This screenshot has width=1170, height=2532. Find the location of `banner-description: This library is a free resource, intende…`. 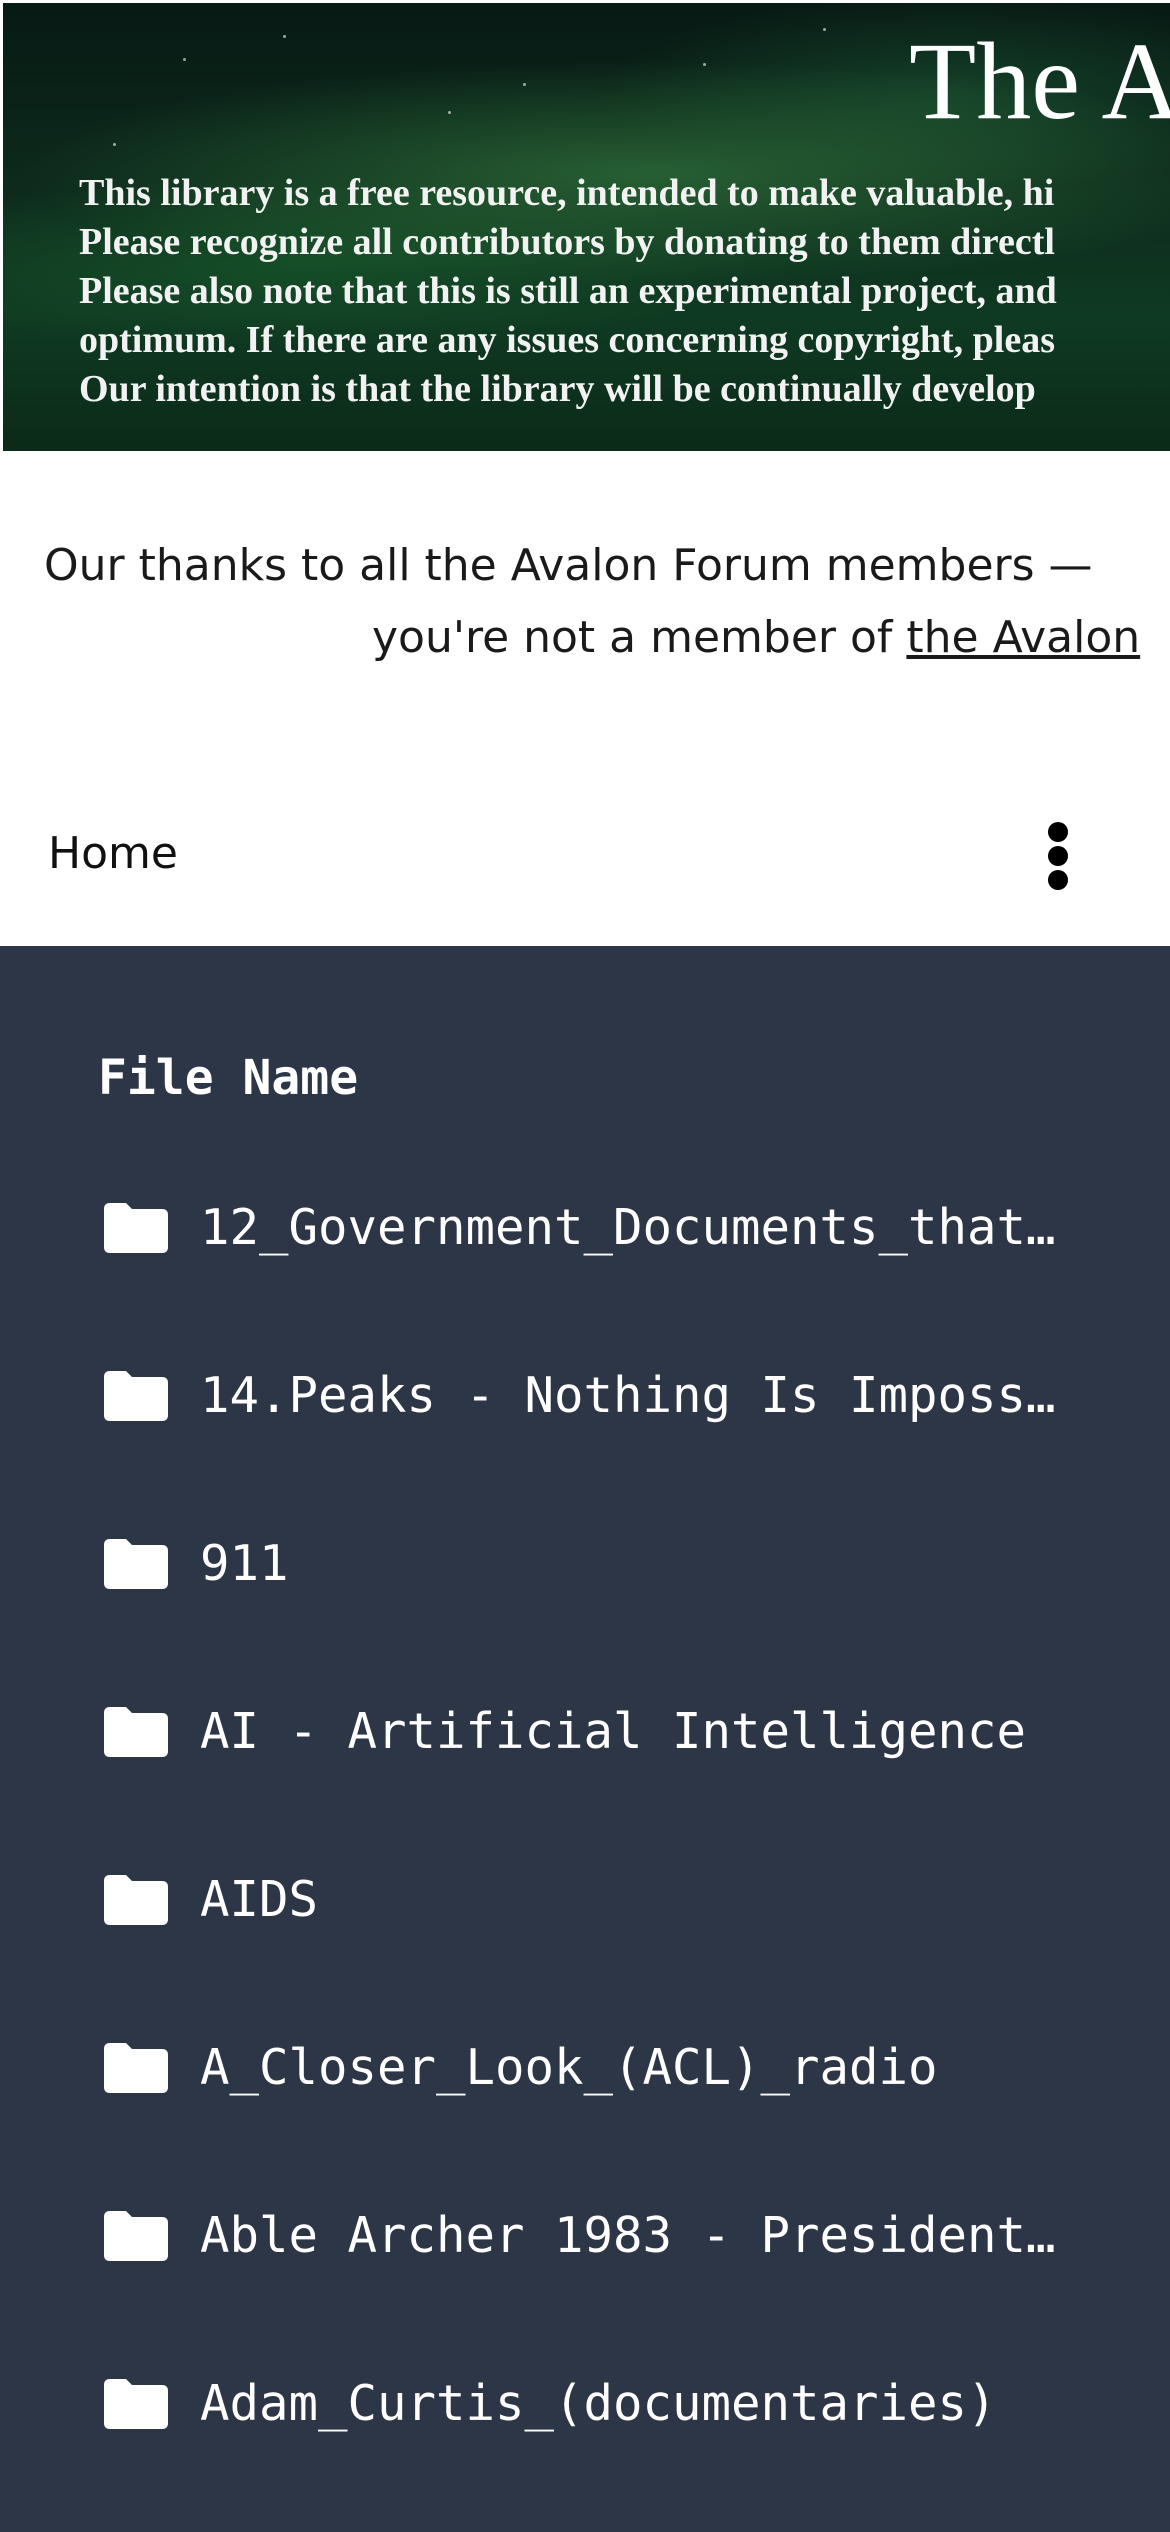

banner-description: This library is a free resource, intende… is located at coordinates (568, 291).